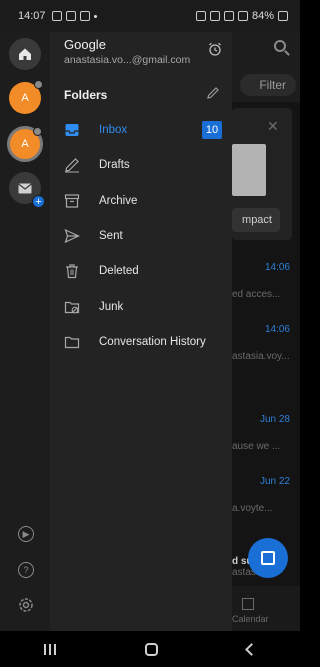 The image size is (320, 667). What do you see at coordinates (213, 93) in the screenshot?
I see `edit-icon` at bounding box center [213, 93].